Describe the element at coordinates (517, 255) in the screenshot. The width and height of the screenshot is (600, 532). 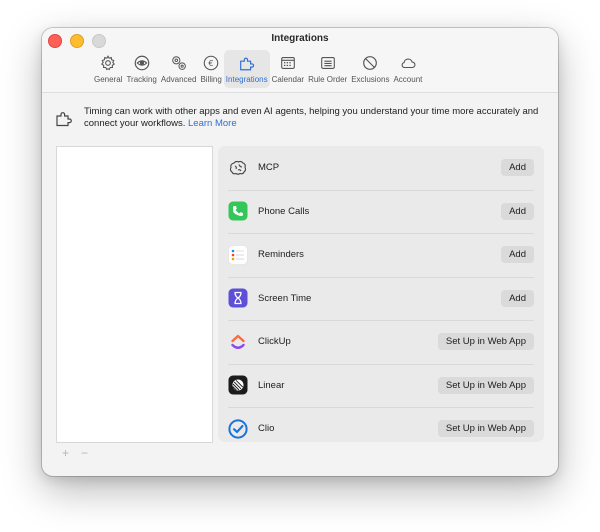
I see `add-reminders-button: Add` at that location.